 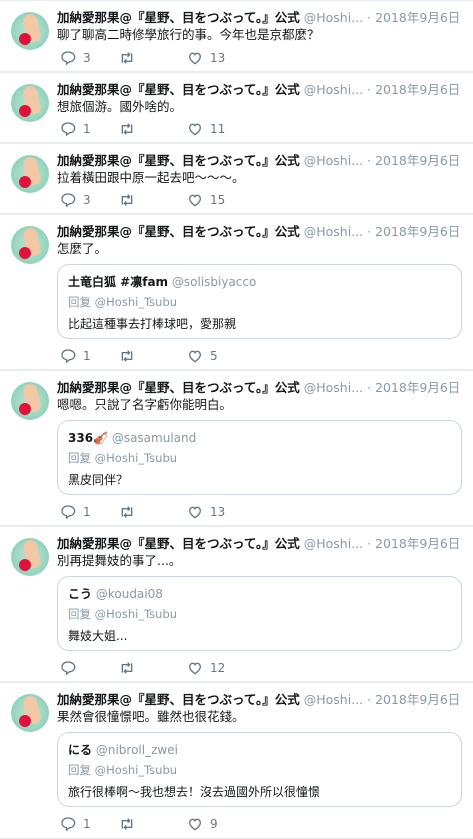 What do you see at coordinates (202, 356) in the screenshot?
I see `like-button: 5` at bounding box center [202, 356].